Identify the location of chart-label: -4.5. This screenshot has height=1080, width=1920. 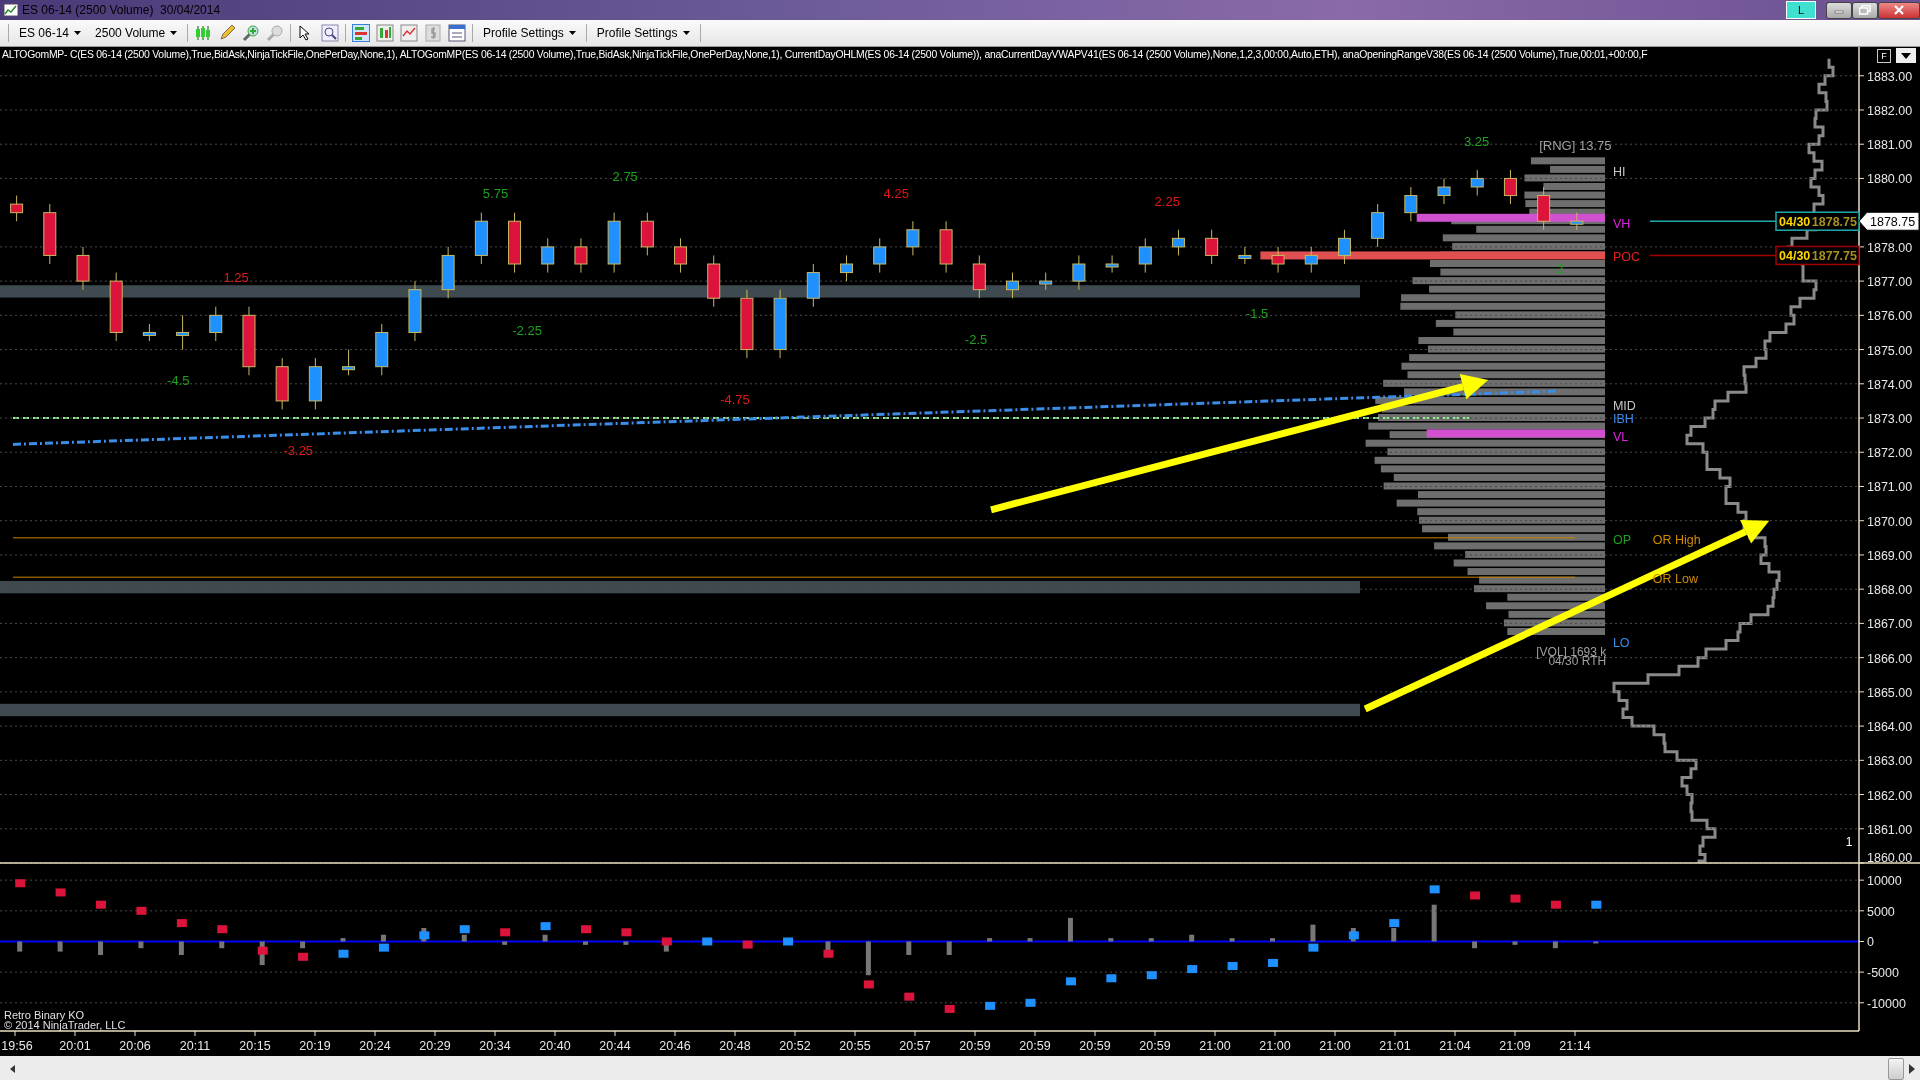
(178, 381).